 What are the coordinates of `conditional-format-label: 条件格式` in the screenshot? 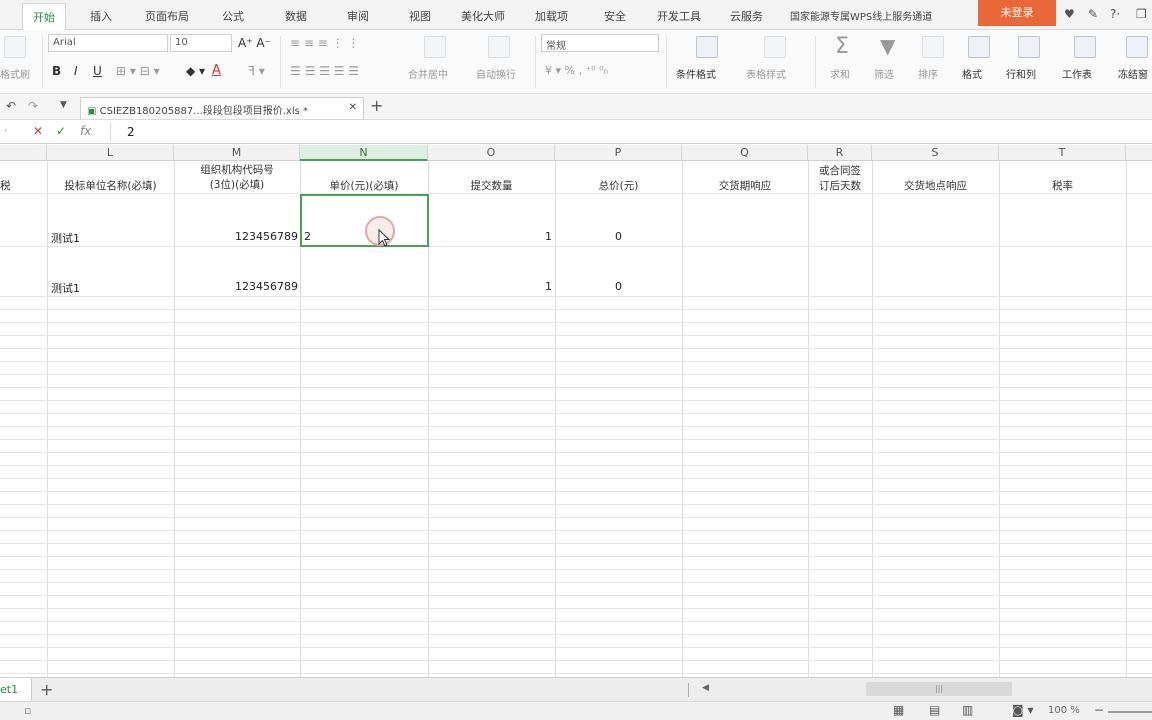 It's located at (696, 73).